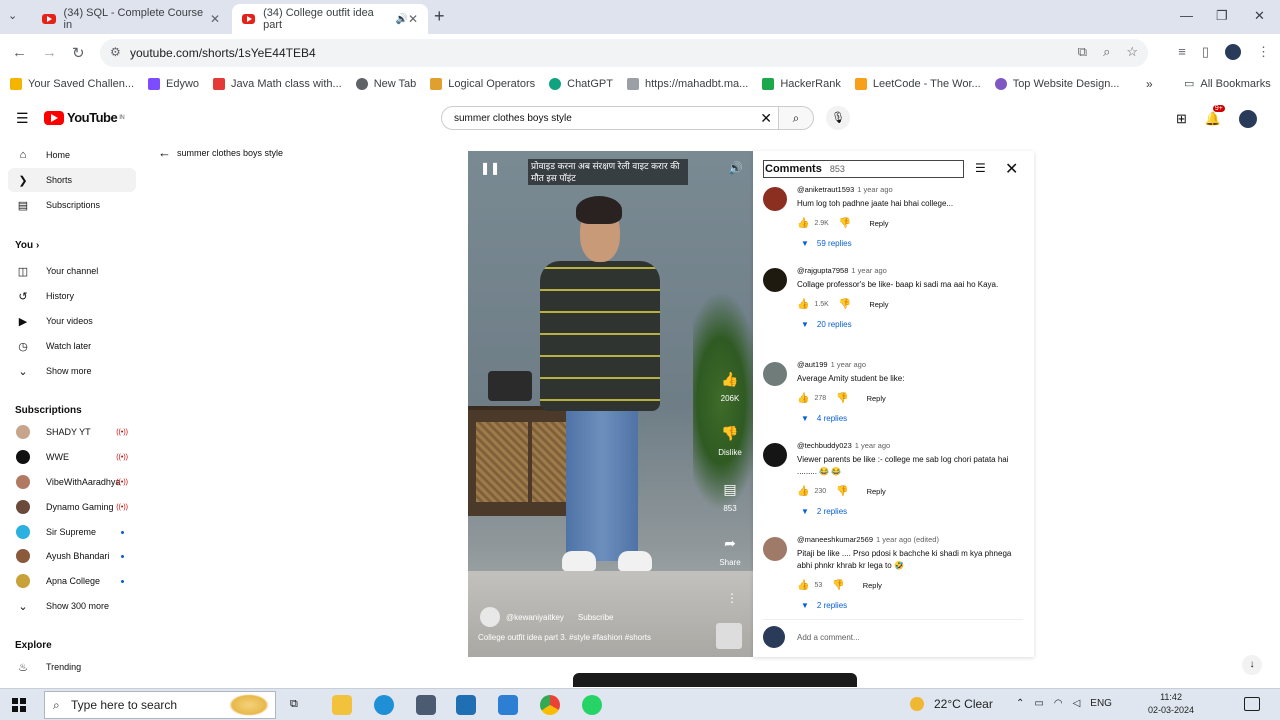 Image resolution: width=1280 pixels, height=720 pixels. I want to click on account-avatar, so click(1248, 119).